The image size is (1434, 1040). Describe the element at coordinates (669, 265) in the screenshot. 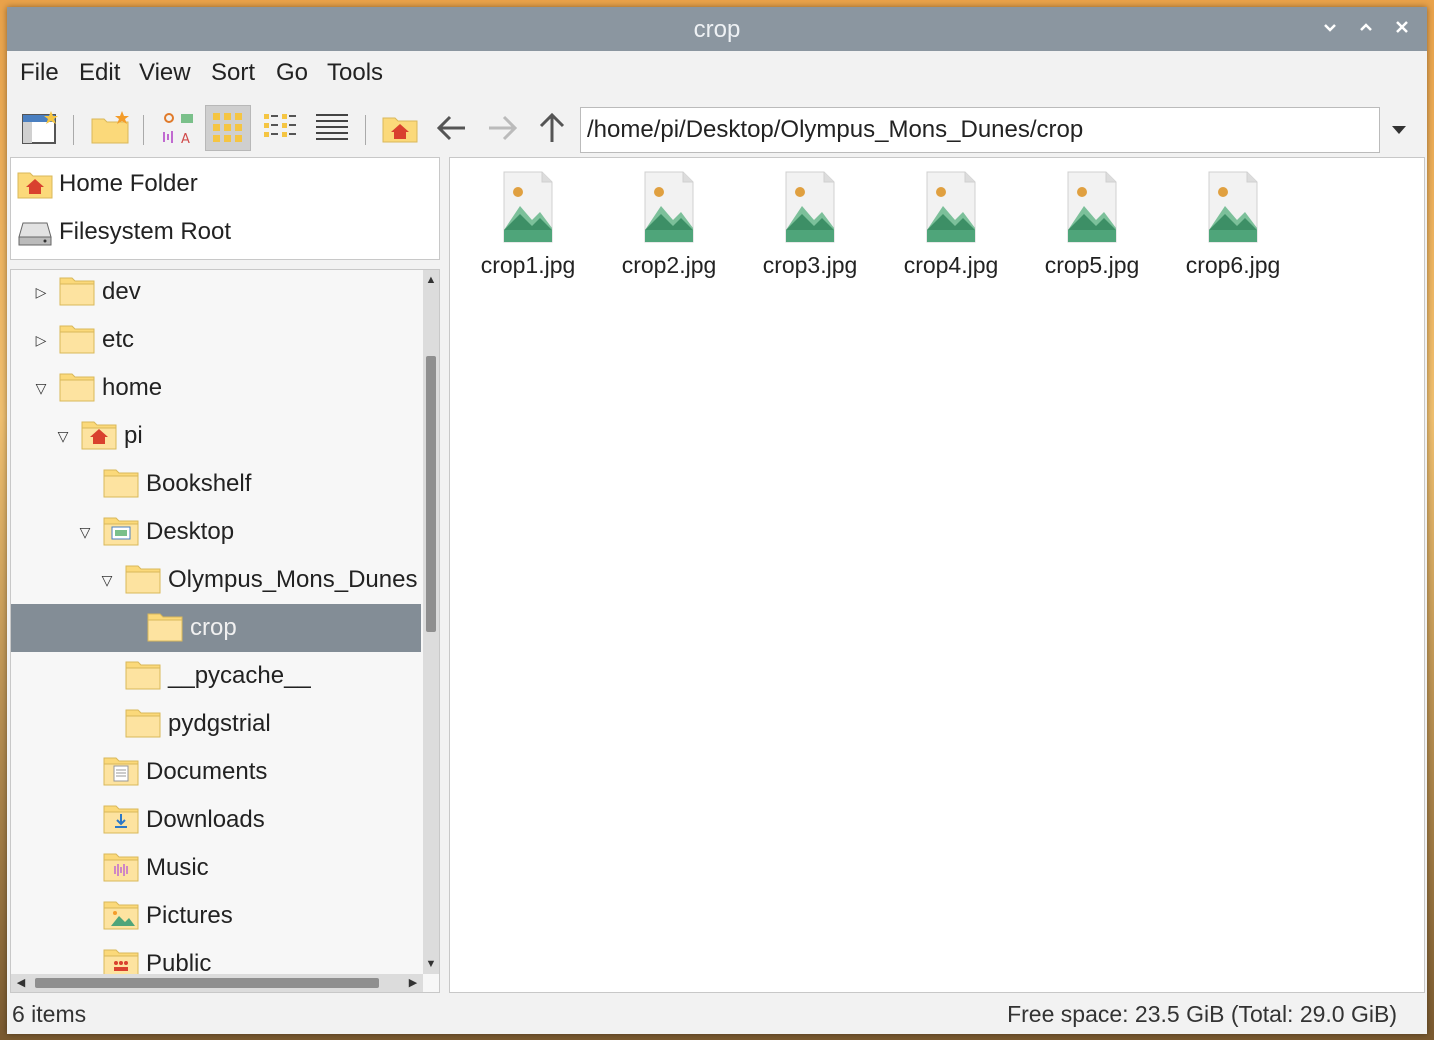

I see `file-name: crop2.jpg` at that location.